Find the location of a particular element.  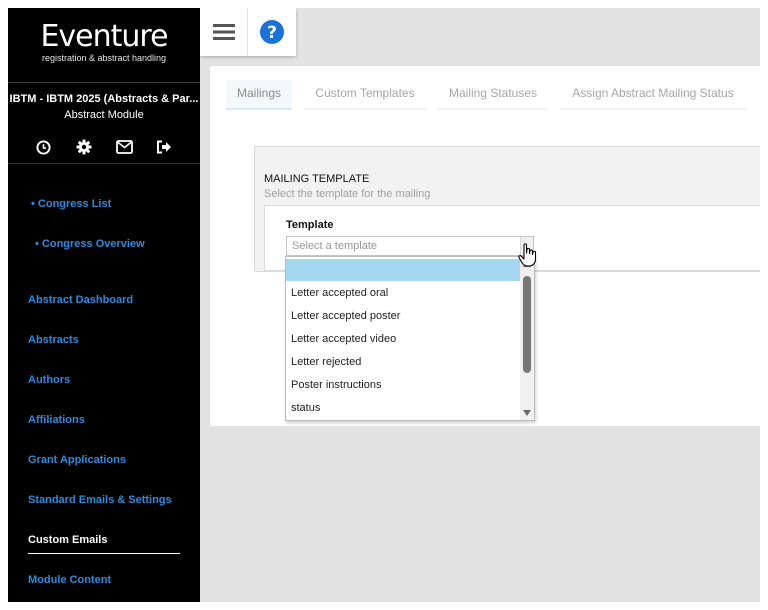

dropdown-scrollbar is located at coordinates (527, 338).